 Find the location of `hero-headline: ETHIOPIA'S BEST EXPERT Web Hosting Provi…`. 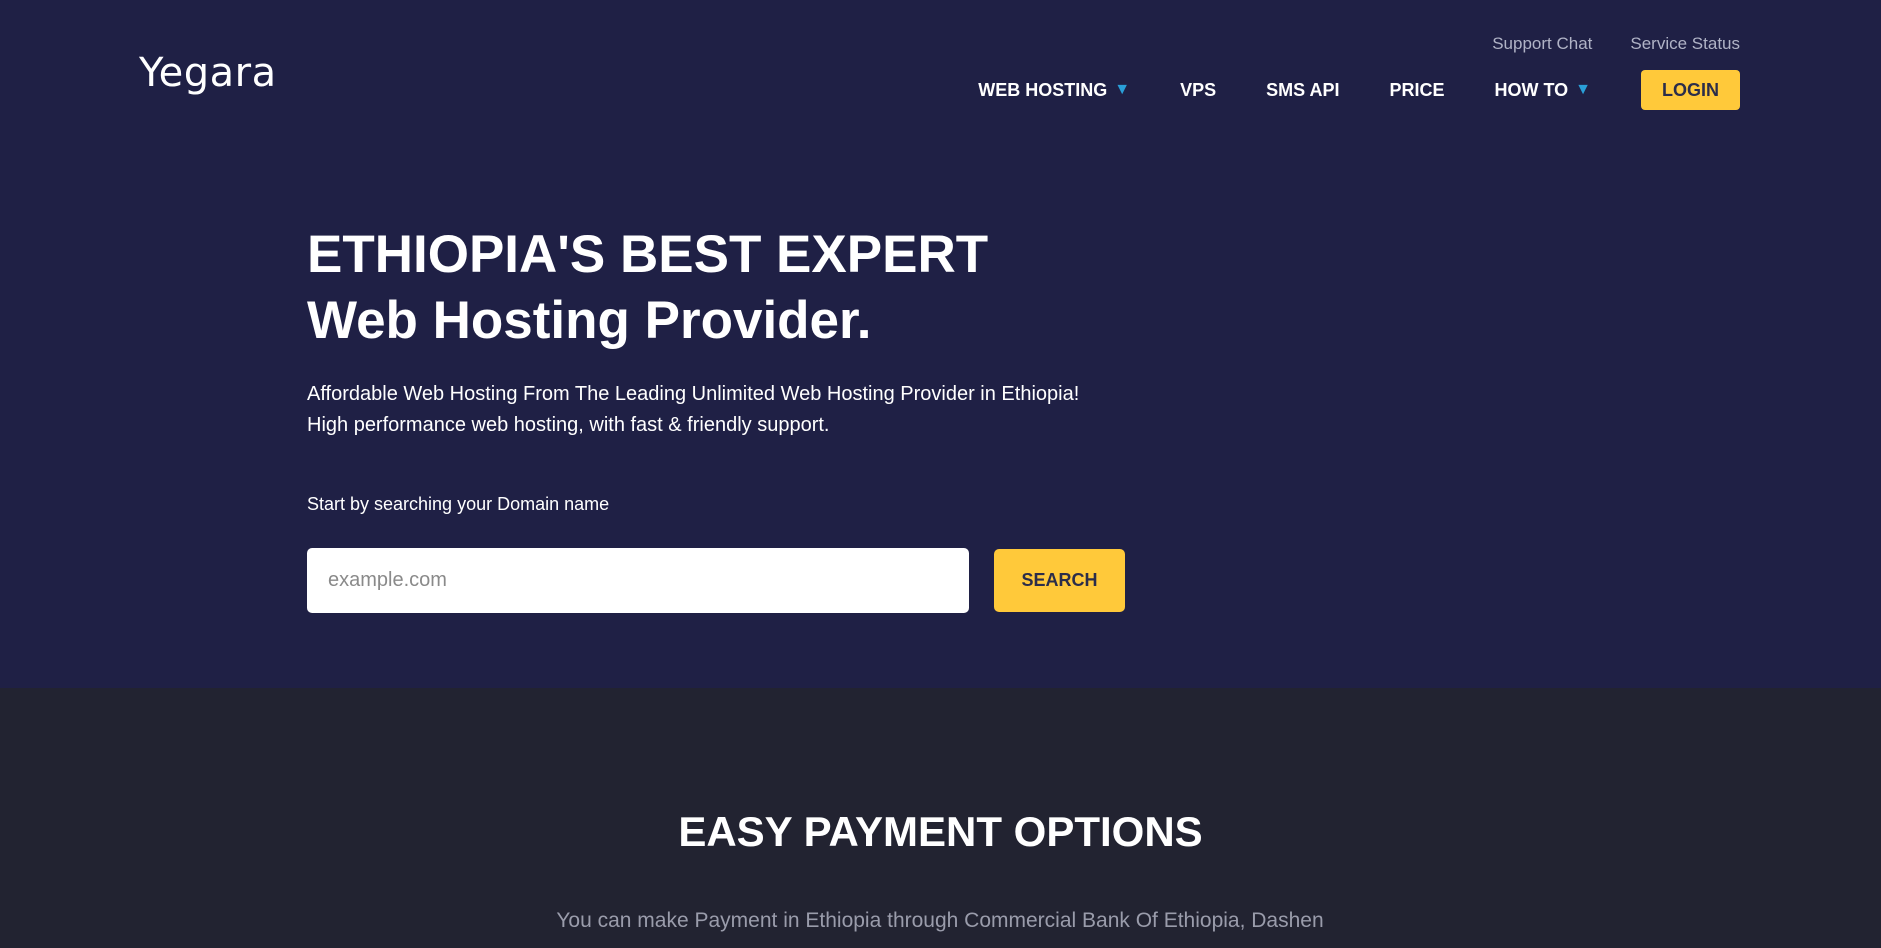

hero-headline: ETHIOPIA'S BEST EXPERT Web Hosting Provi… is located at coordinates (647, 288).